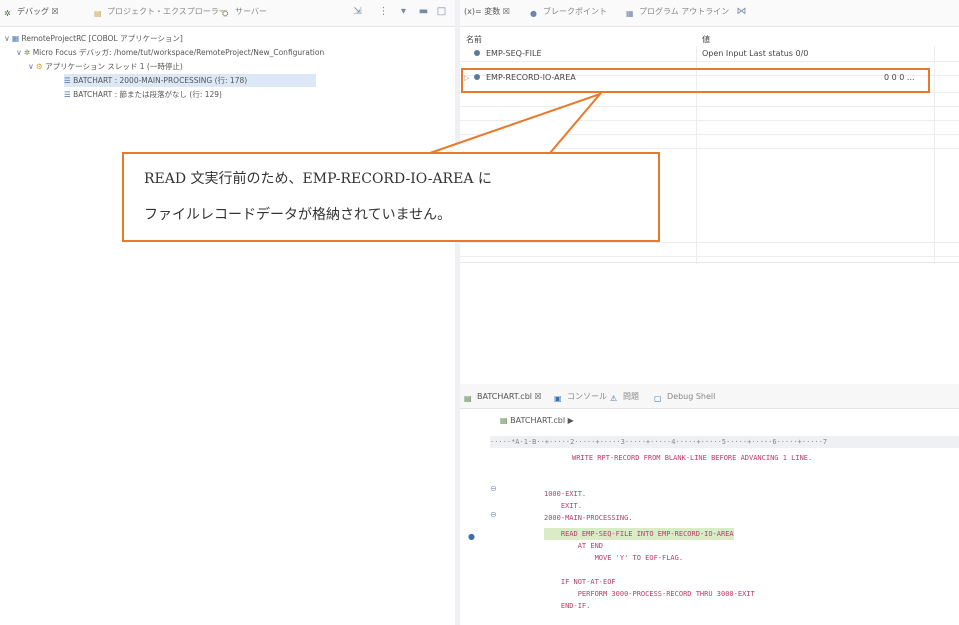  Describe the element at coordinates (567, 606) in the screenshot. I see `code-line: END-IF.` at that location.